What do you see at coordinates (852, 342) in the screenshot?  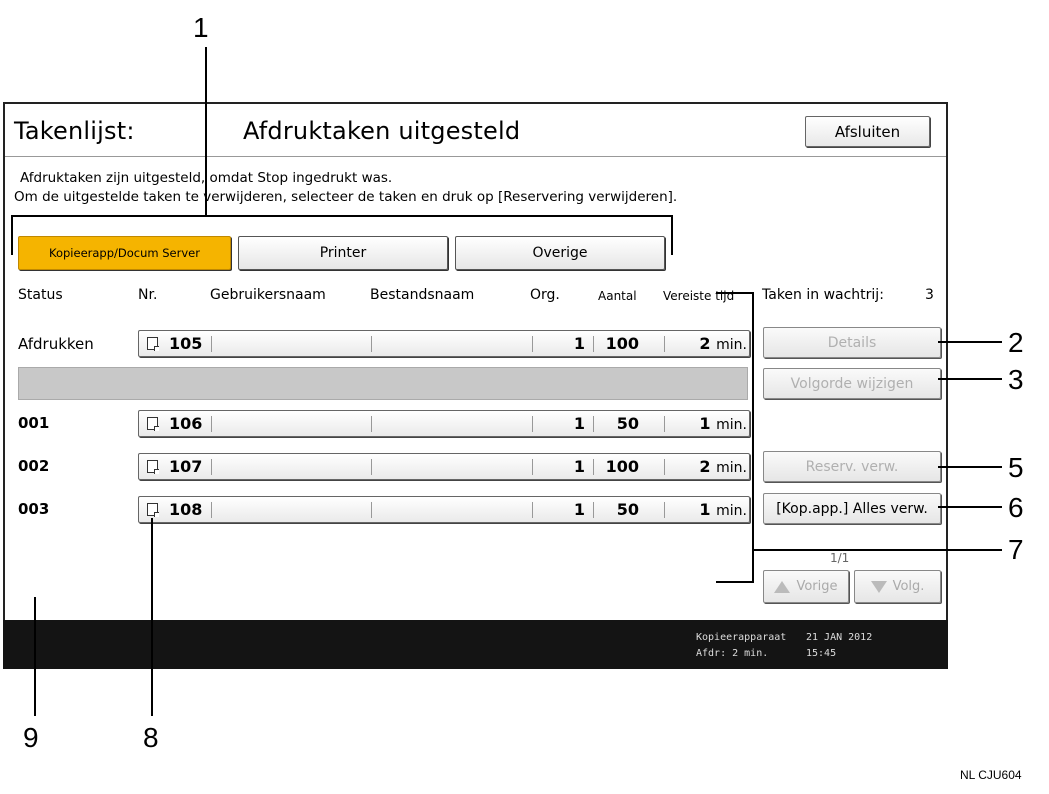 I see `details-button: Details` at bounding box center [852, 342].